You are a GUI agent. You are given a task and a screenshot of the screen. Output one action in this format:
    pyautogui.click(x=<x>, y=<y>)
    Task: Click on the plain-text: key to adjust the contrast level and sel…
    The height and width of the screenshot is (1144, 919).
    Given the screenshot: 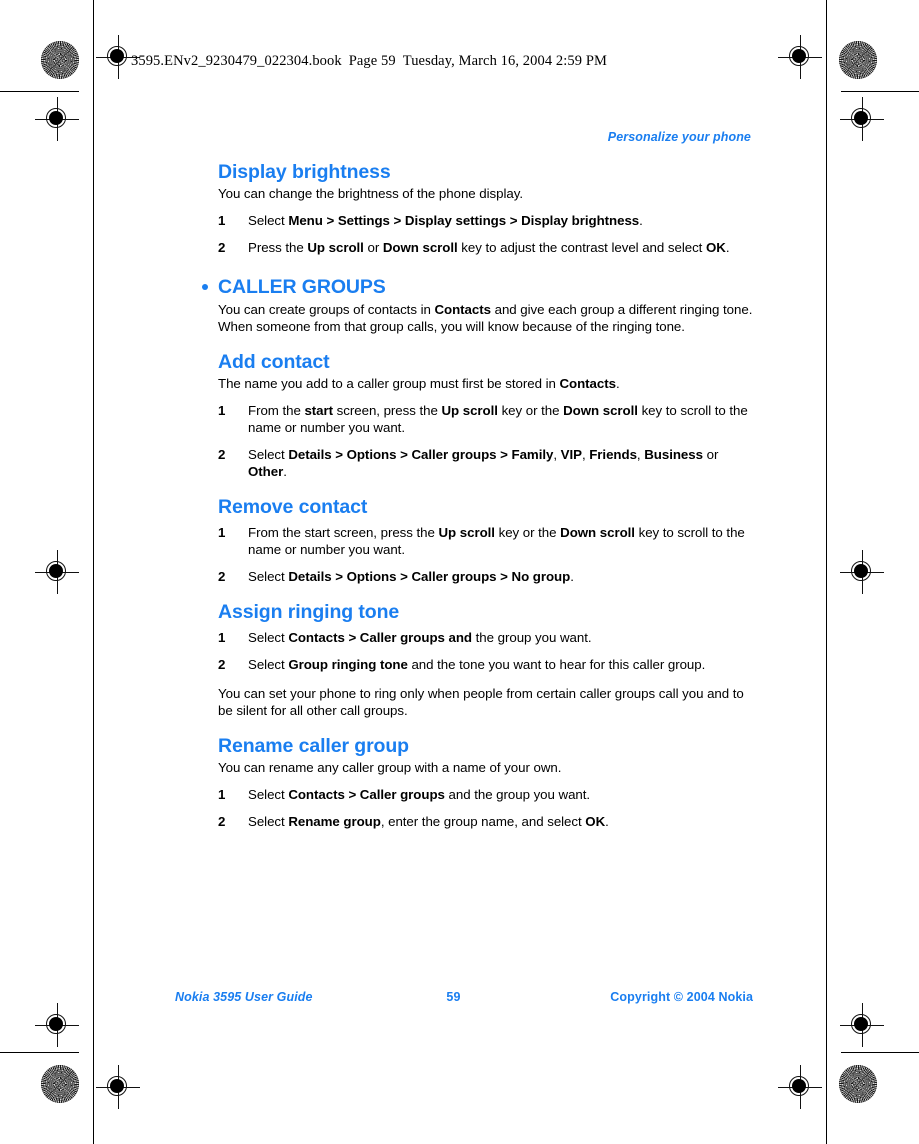 What is the action you would take?
    pyautogui.click(x=581, y=247)
    